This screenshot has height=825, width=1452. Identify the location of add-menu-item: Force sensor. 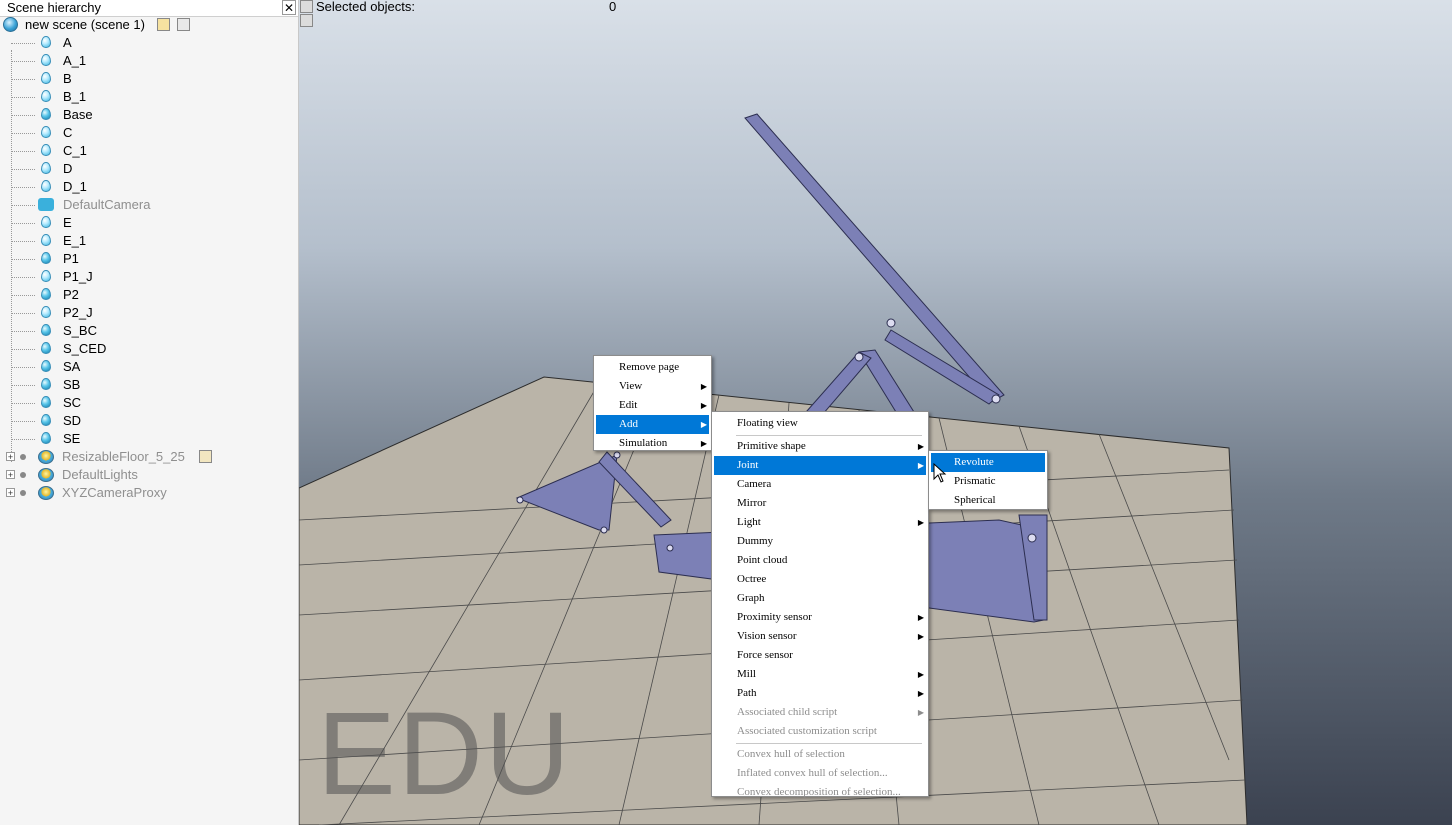
(820, 655).